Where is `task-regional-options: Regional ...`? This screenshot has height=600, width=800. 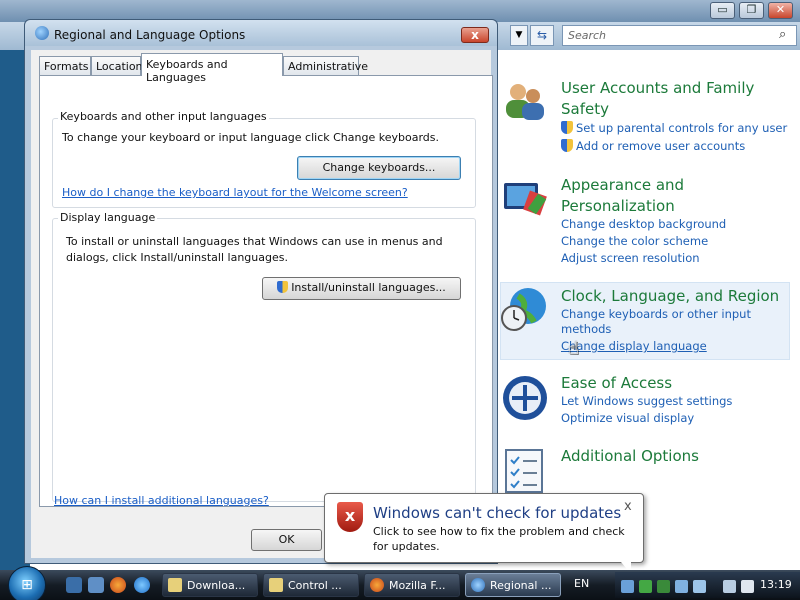
task-regional-options: Regional ... is located at coordinates (513, 585).